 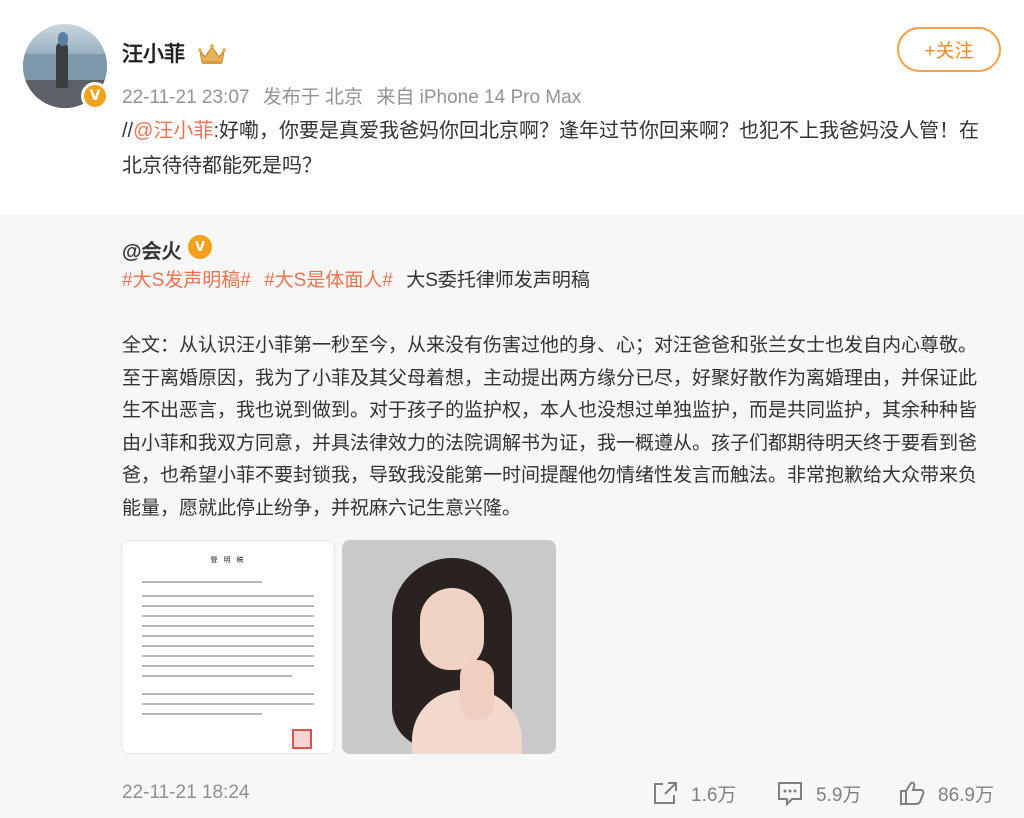 What do you see at coordinates (966, 795) in the screenshot?
I see `like-count: 86.9万` at bounding box center [966, 795].